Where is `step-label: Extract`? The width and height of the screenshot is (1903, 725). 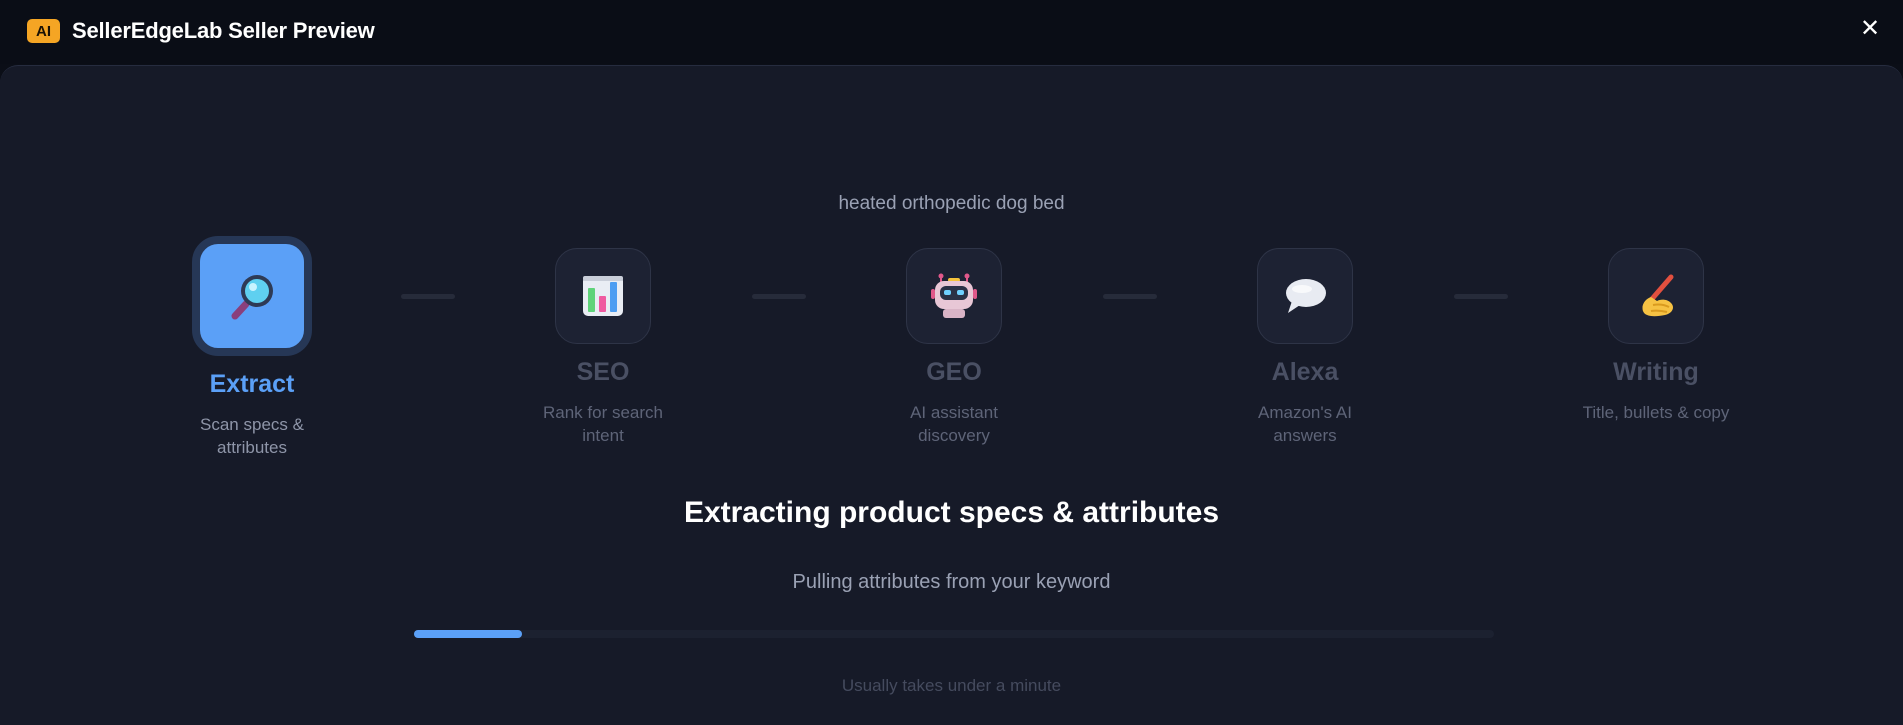 step-label: Extract is located at coordinates (252, 384).